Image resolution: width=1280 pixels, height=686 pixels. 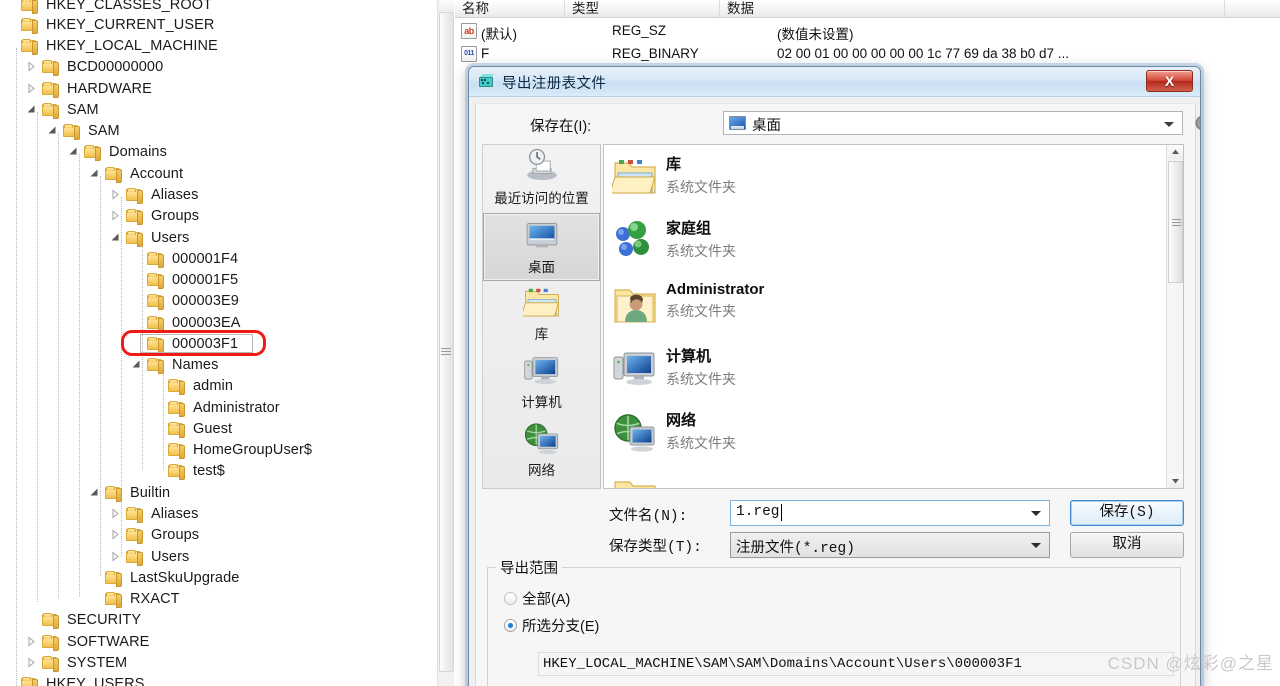 I want to click on tree-item-000001f5: 000001F5, so click(x=119, y=279).